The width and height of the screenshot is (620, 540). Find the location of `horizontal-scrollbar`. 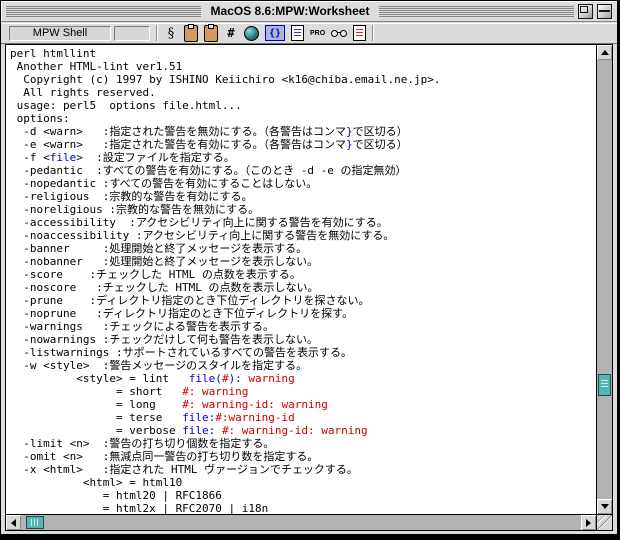

horizontal-scrollbar is located at coordinates (301, 522).